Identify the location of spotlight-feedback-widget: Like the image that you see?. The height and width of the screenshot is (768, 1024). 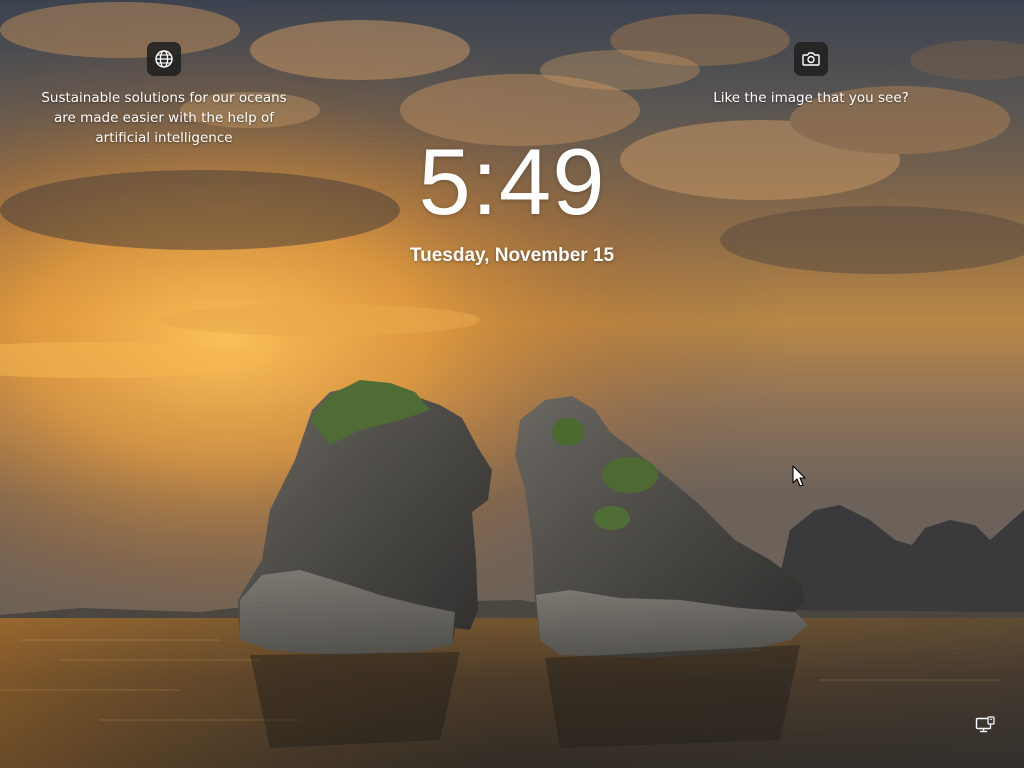
(811, 75).